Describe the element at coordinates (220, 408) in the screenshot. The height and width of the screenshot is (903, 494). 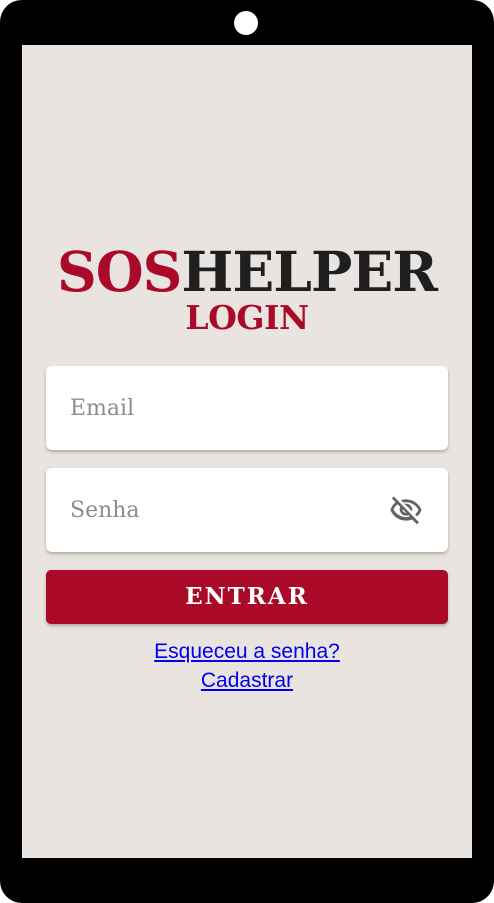
I see `email-field` at that location.